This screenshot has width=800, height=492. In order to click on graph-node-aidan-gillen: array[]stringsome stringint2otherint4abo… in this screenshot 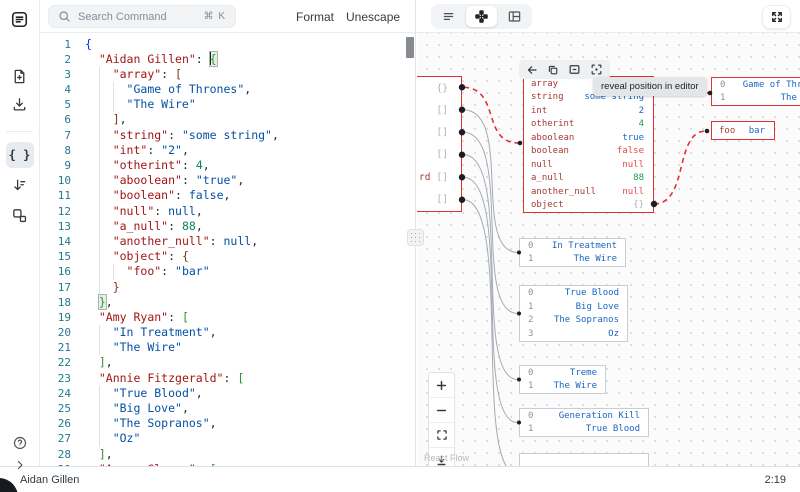, I will do `click(588, 144)`.